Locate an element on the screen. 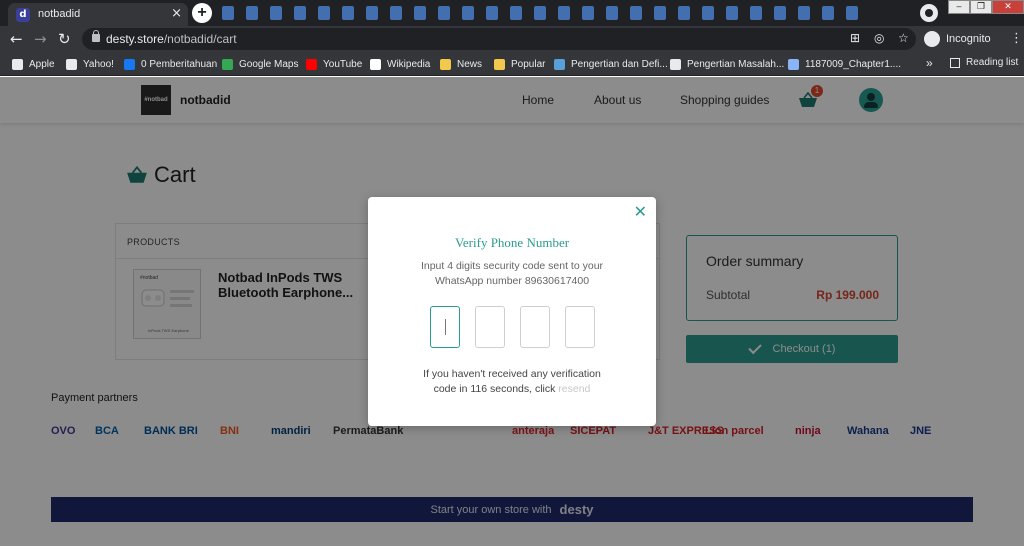 This screenshot has height=546, width=1024. youtube-icon is located at coordinates (311, 64).